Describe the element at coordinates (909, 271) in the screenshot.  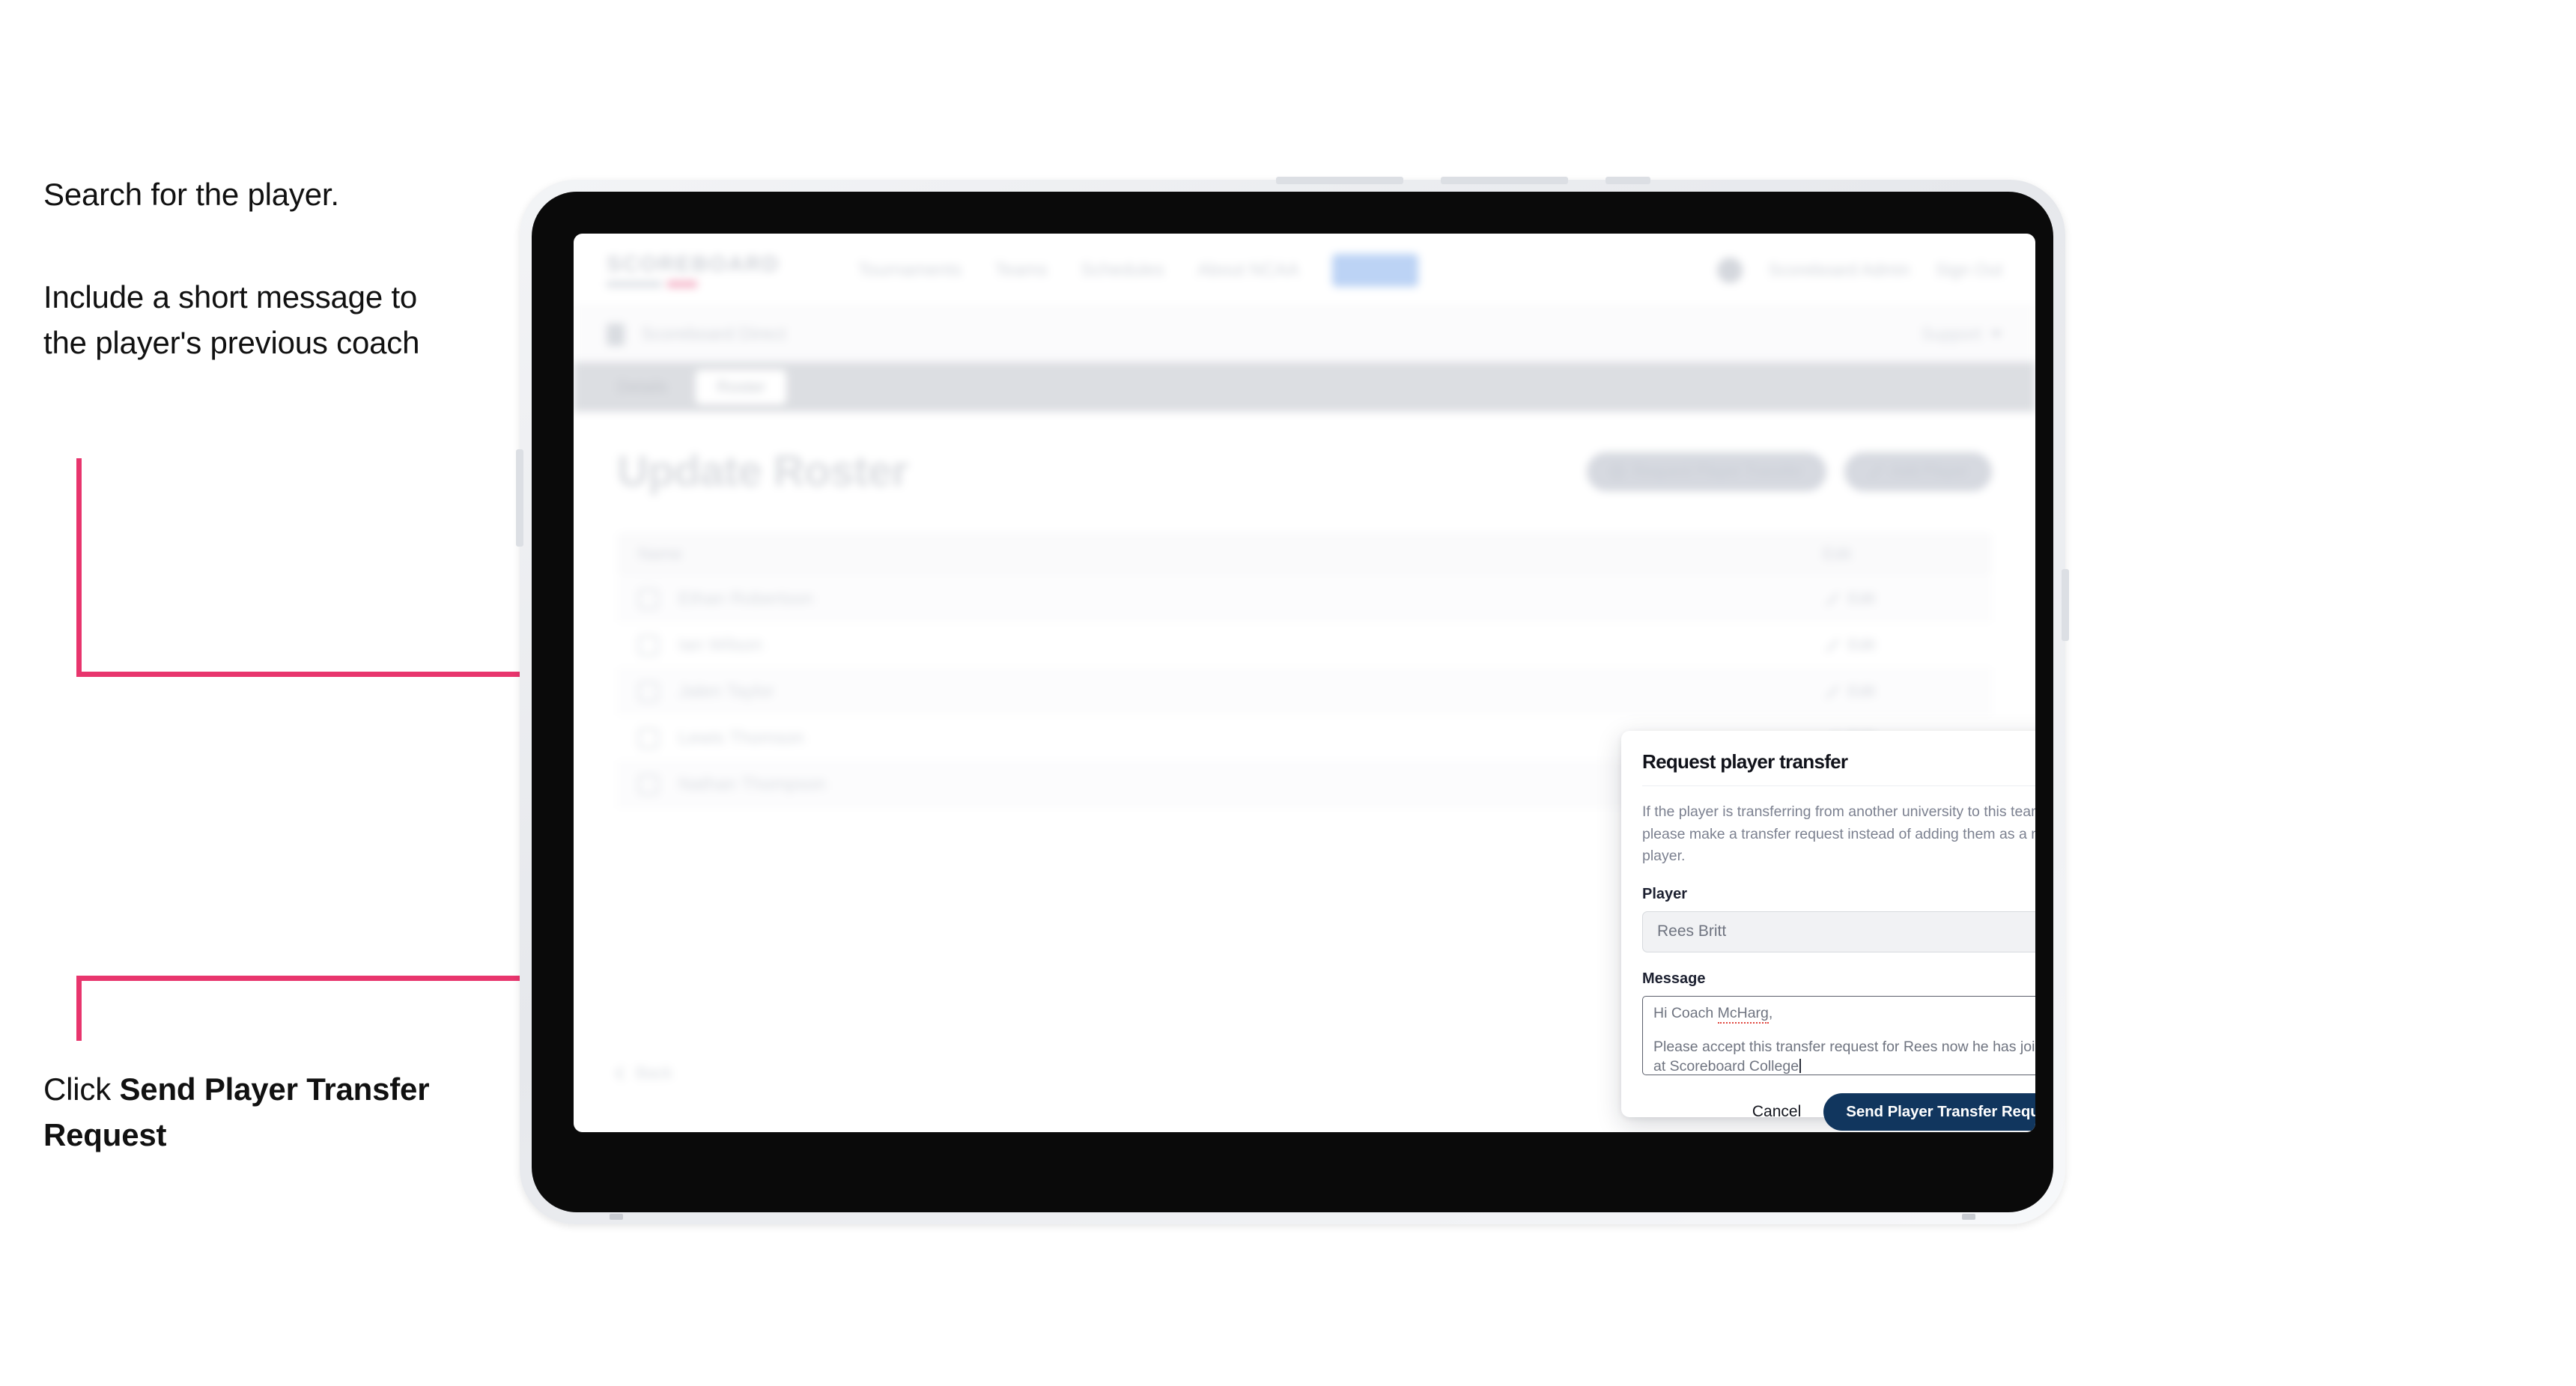
I see `nav-link-tournaments: Tournaments` at that location.